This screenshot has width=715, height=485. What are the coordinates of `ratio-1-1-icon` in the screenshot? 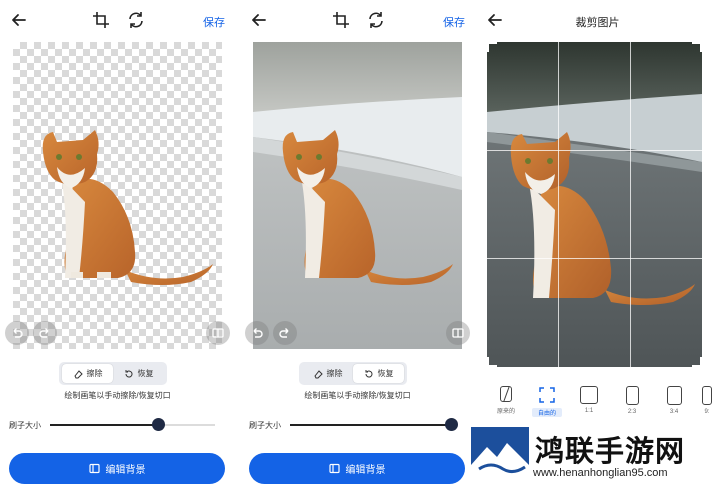 It's located at (589, 395).